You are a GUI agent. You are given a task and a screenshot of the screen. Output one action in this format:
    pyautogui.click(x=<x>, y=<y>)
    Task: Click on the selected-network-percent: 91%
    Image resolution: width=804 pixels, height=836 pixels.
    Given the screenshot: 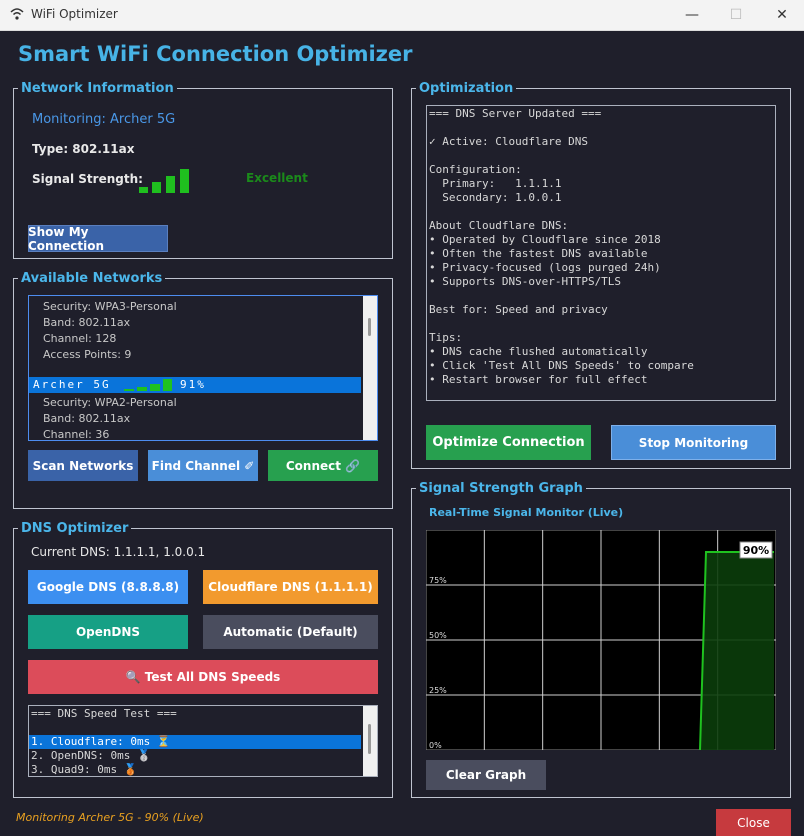 What is the action you would take?
    pyautogui.click(x=193, y=384)
    